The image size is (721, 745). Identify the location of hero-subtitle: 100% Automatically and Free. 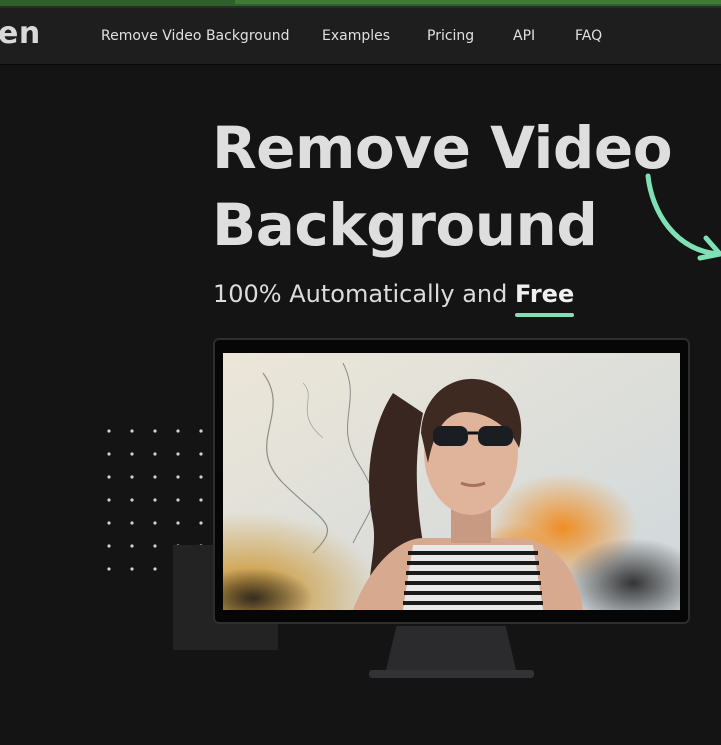
(393, 294).